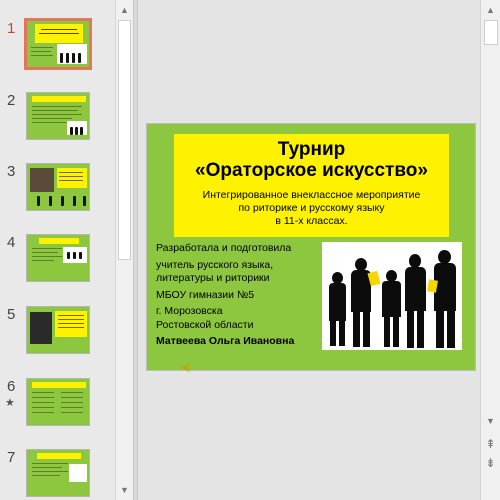 The image size is (500, 500). What do you see at coordinates (490, 250) in the screenshot?
I see `slide-scrollbar: ▲ ▼ ⇞ ⇟` at bounding box center [490, 250].